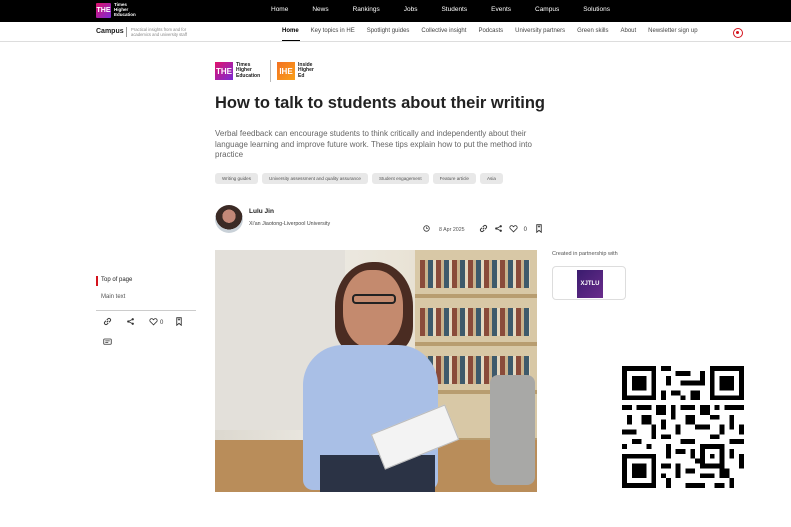 Image resolution: width=791 pixels, height=527 pixels. Describe the element at coordinates (237, 178) in the screenshot. I see `tag-writing-guides: Writing guides` at that location.